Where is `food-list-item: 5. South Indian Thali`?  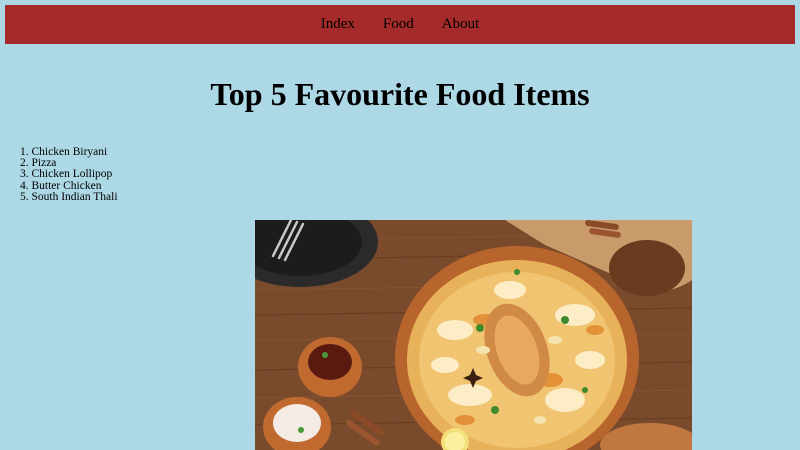 food-list-item: 5. South Indian Thali is located at coordinates (69, 196).